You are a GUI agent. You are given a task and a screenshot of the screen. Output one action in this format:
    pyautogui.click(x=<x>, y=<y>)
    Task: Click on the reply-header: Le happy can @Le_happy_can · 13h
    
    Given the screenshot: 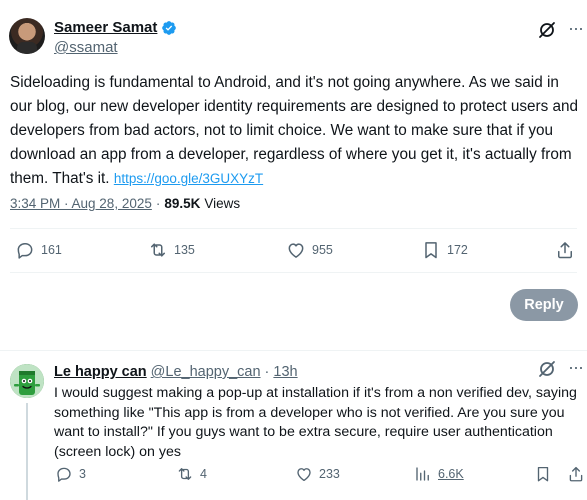 What is the action you would take?
    pyautogui.click(x=176, y=372)
    